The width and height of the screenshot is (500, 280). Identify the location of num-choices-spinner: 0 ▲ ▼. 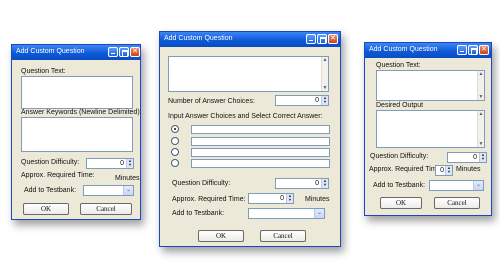
(302, 100).